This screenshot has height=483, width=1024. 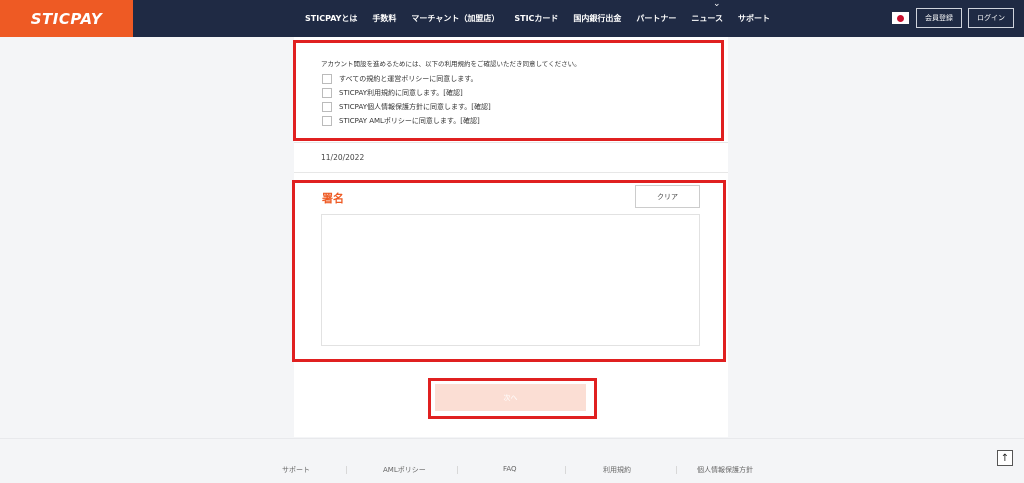 I want to click on term-label-terms-of-use: STICPAY利用規約に同意します。[確認], so click(x=401, y=92).